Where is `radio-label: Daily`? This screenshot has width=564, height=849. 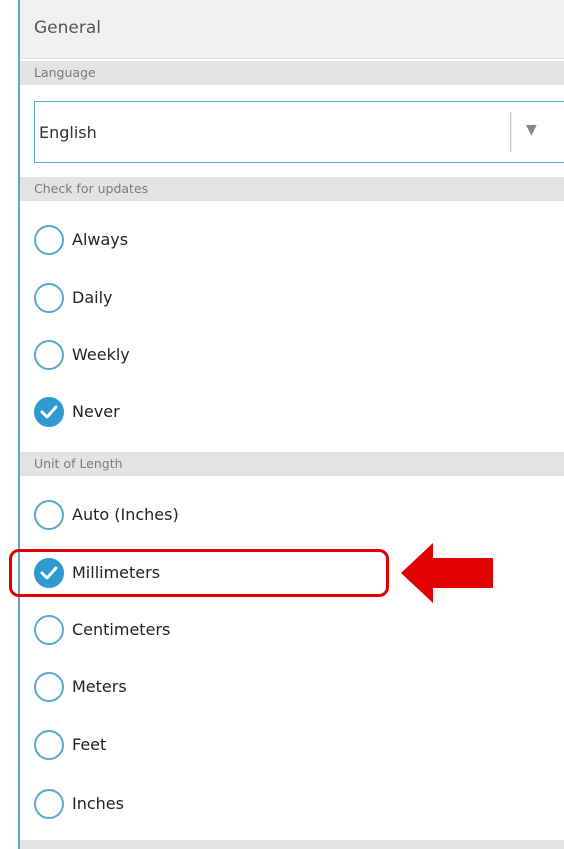
radio-label: Daily is located at coordinates (92, 297).